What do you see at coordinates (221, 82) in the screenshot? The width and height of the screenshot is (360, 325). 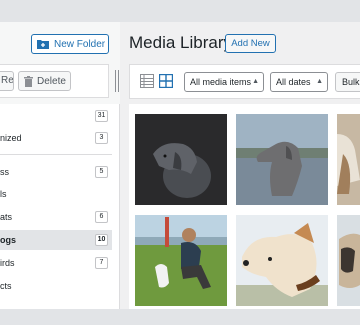 I see `media-type-value: All media items` at bounding box center [221, 82].